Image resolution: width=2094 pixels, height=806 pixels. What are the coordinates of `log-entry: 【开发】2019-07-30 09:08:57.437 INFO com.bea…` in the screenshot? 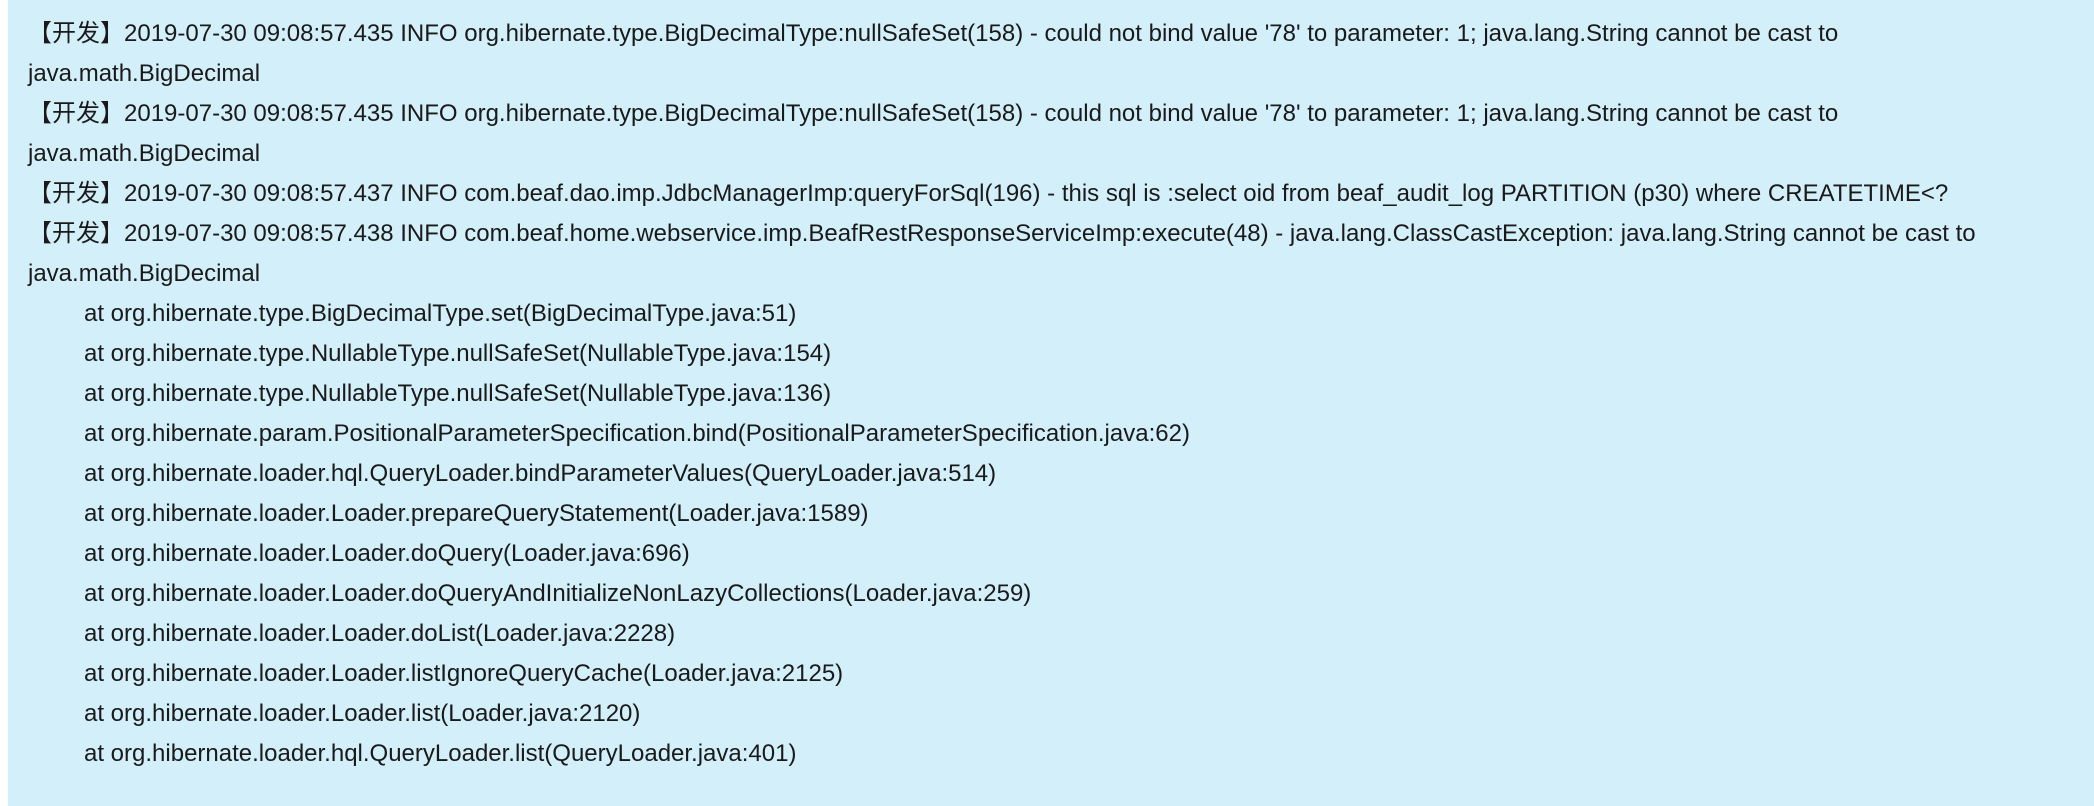 It's located at (988, 193).